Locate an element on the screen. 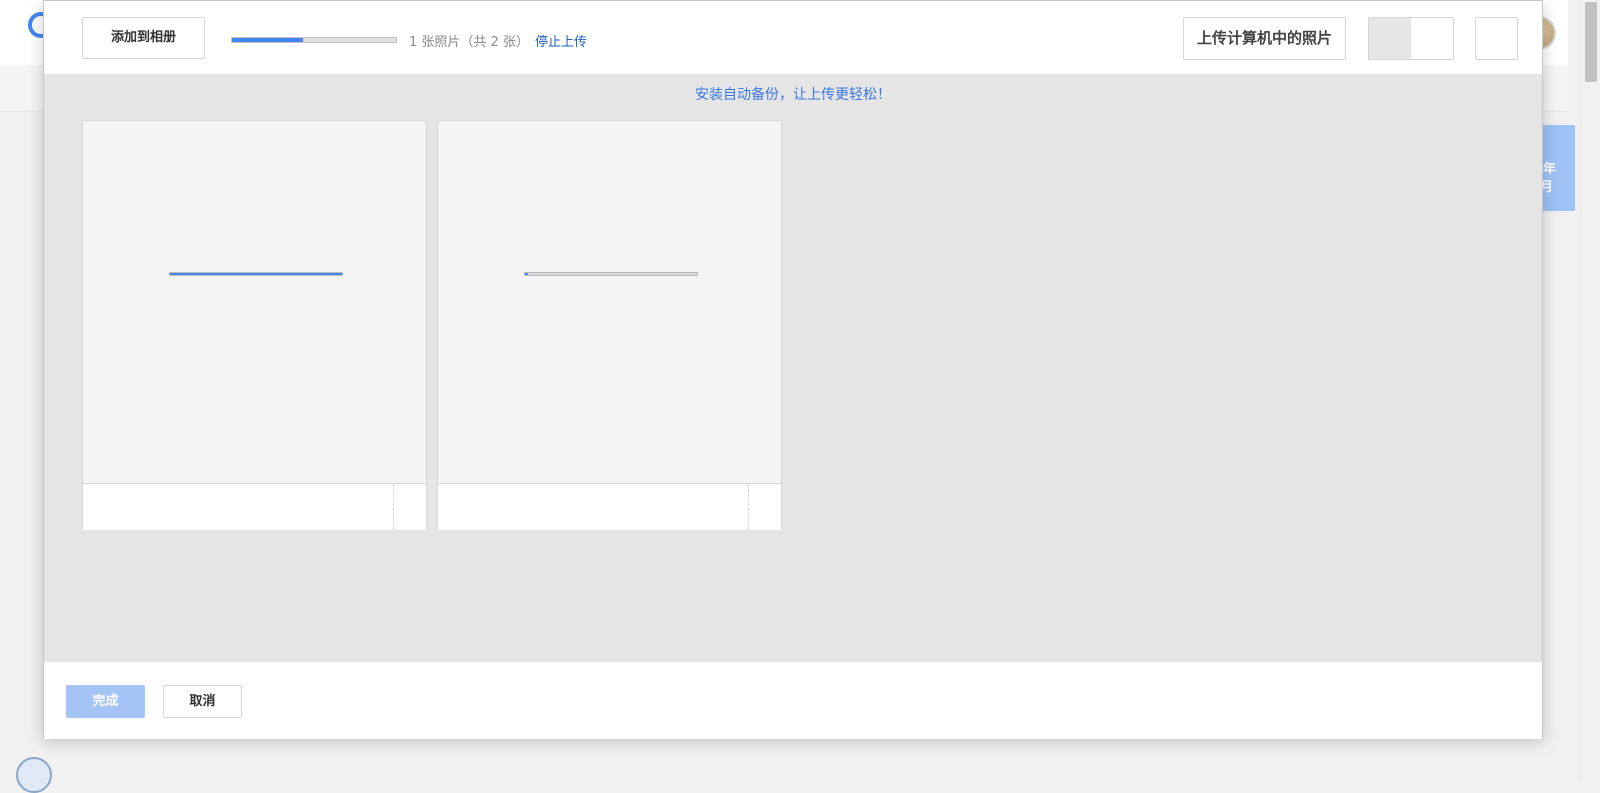 The height and width of the screenshot is (793, 1600). add-to-album-button: 添加到相册 is located at coordinates (143, 38).